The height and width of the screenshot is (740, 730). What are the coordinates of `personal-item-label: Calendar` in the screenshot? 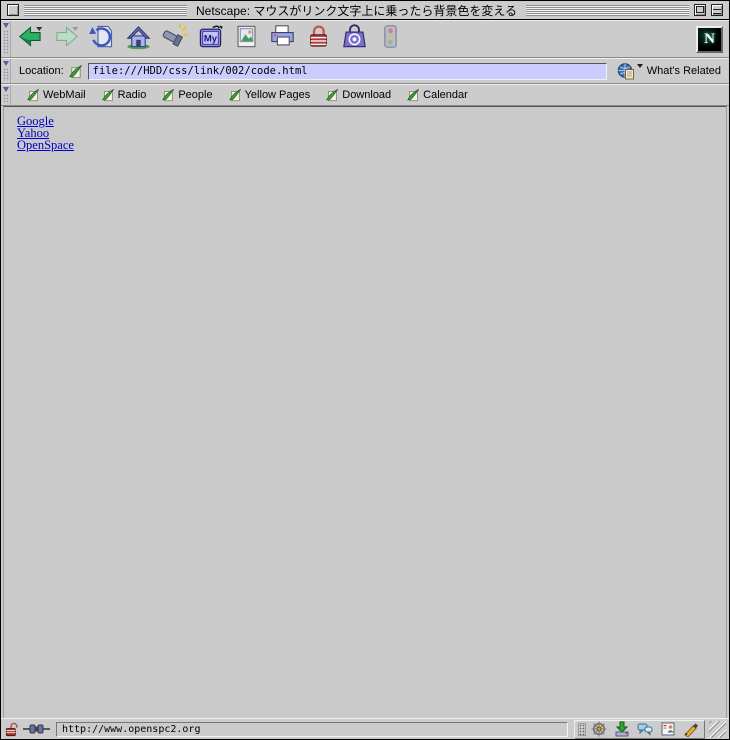 It's located at (445, 95).